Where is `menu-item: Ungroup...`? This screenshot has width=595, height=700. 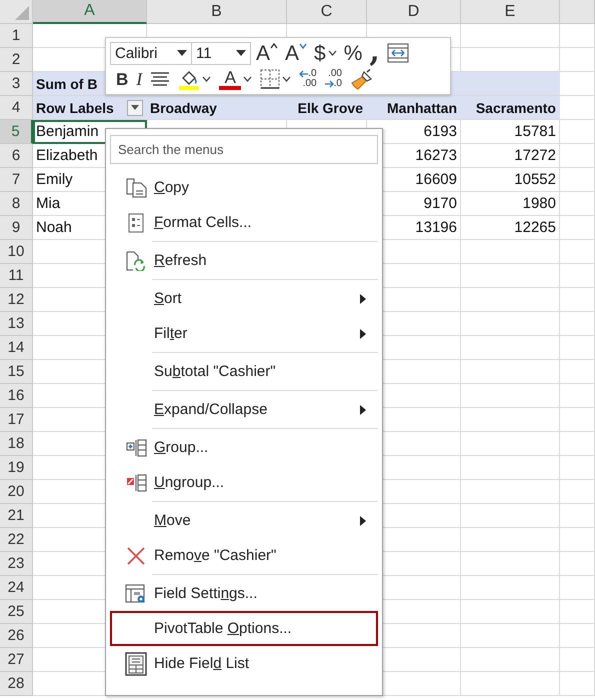
menu-item: Ungroup... is located at coordinates (244, 482).